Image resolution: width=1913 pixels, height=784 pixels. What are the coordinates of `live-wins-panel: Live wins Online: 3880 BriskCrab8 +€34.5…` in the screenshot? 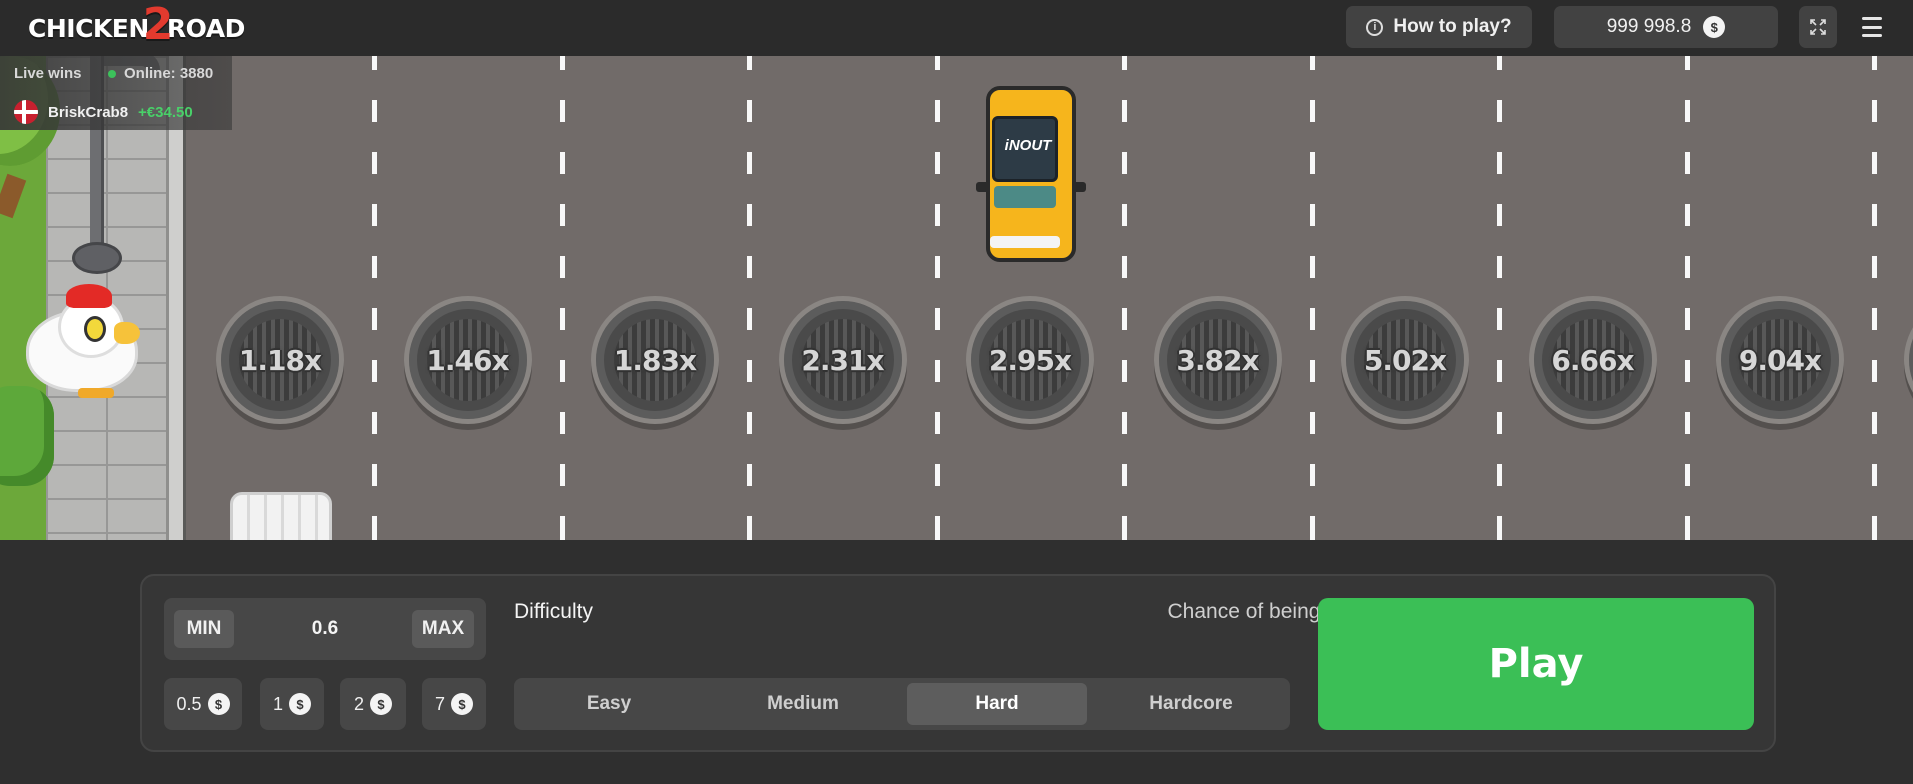 It's located at (116, 93).